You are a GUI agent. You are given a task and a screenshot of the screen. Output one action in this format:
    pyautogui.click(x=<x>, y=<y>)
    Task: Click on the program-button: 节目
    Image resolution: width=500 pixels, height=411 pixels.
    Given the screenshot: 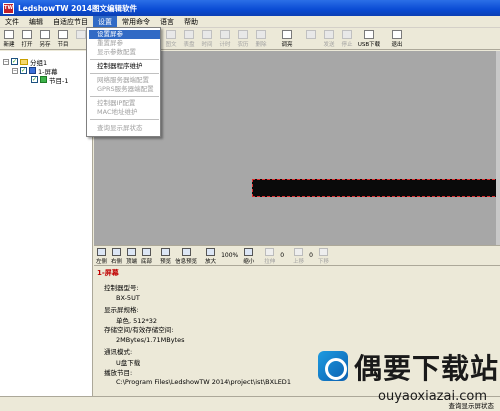 What is the action you would take?
    pyautogui.click(x=63, y=39)
    